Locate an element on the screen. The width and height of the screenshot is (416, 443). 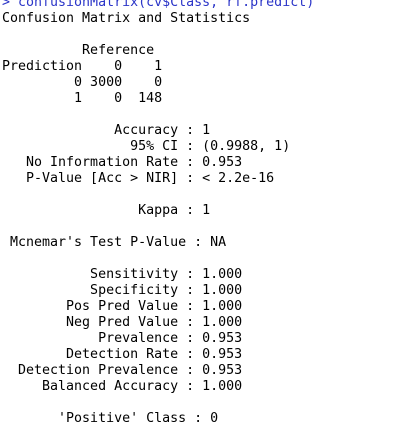
stat-neg-pred-value: Neg Pred Value : 1.000 is located at coordinates (122, 322).